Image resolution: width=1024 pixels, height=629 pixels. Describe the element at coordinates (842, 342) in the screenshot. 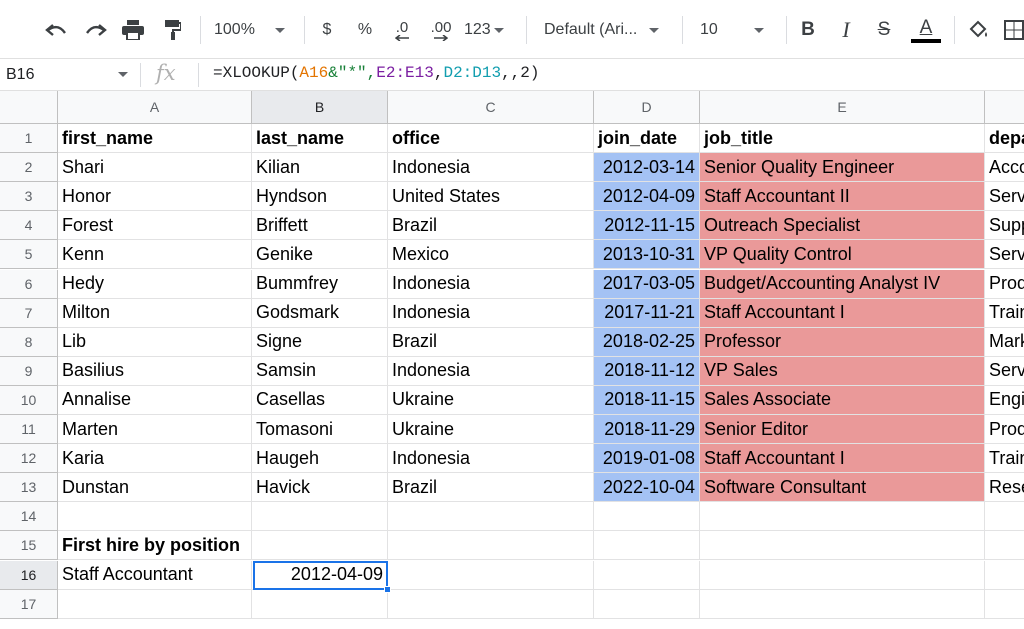

I see `data-cell: Professor` at that location.